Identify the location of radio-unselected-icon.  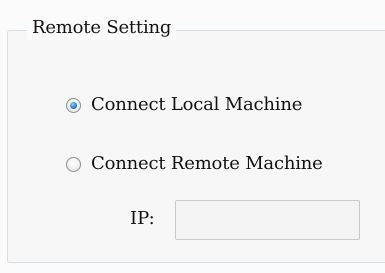
(73, 164).